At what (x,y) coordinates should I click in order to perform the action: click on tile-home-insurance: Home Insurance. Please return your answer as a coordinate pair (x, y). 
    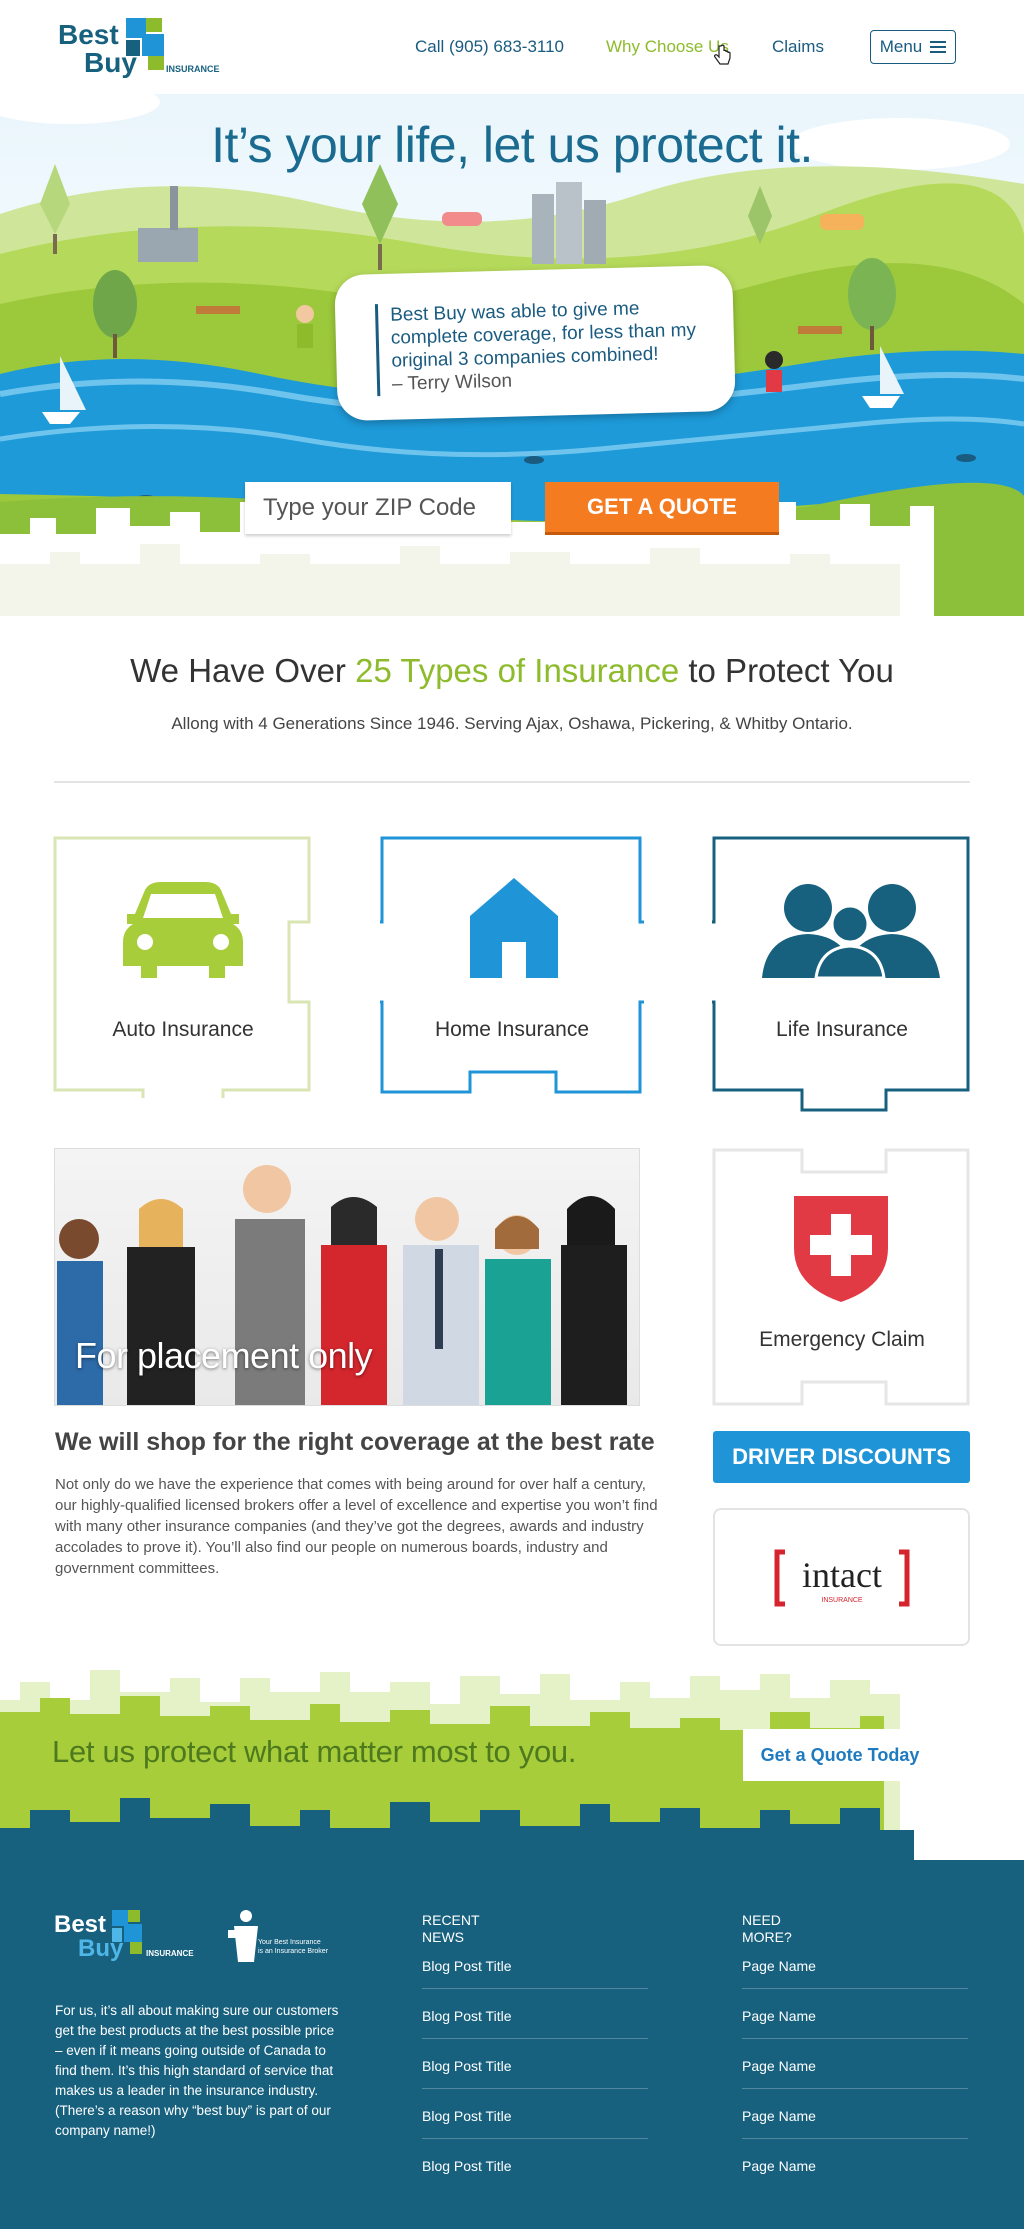
    Looking at the image, I should click on (512, 967).